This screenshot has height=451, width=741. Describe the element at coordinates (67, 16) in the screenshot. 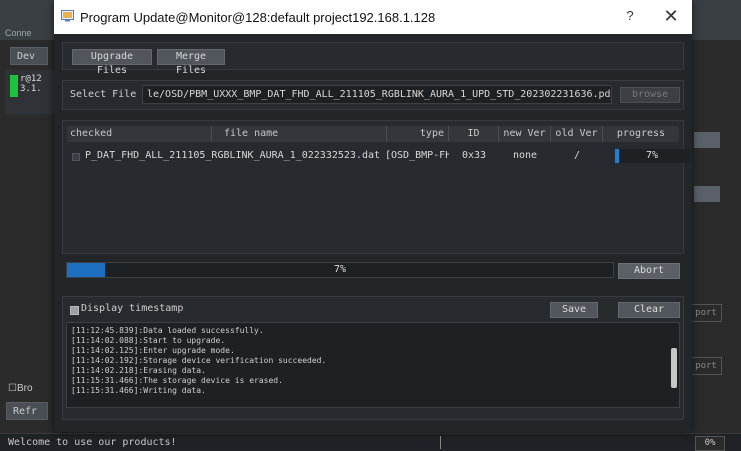

I see `app-window-icon` at that location.